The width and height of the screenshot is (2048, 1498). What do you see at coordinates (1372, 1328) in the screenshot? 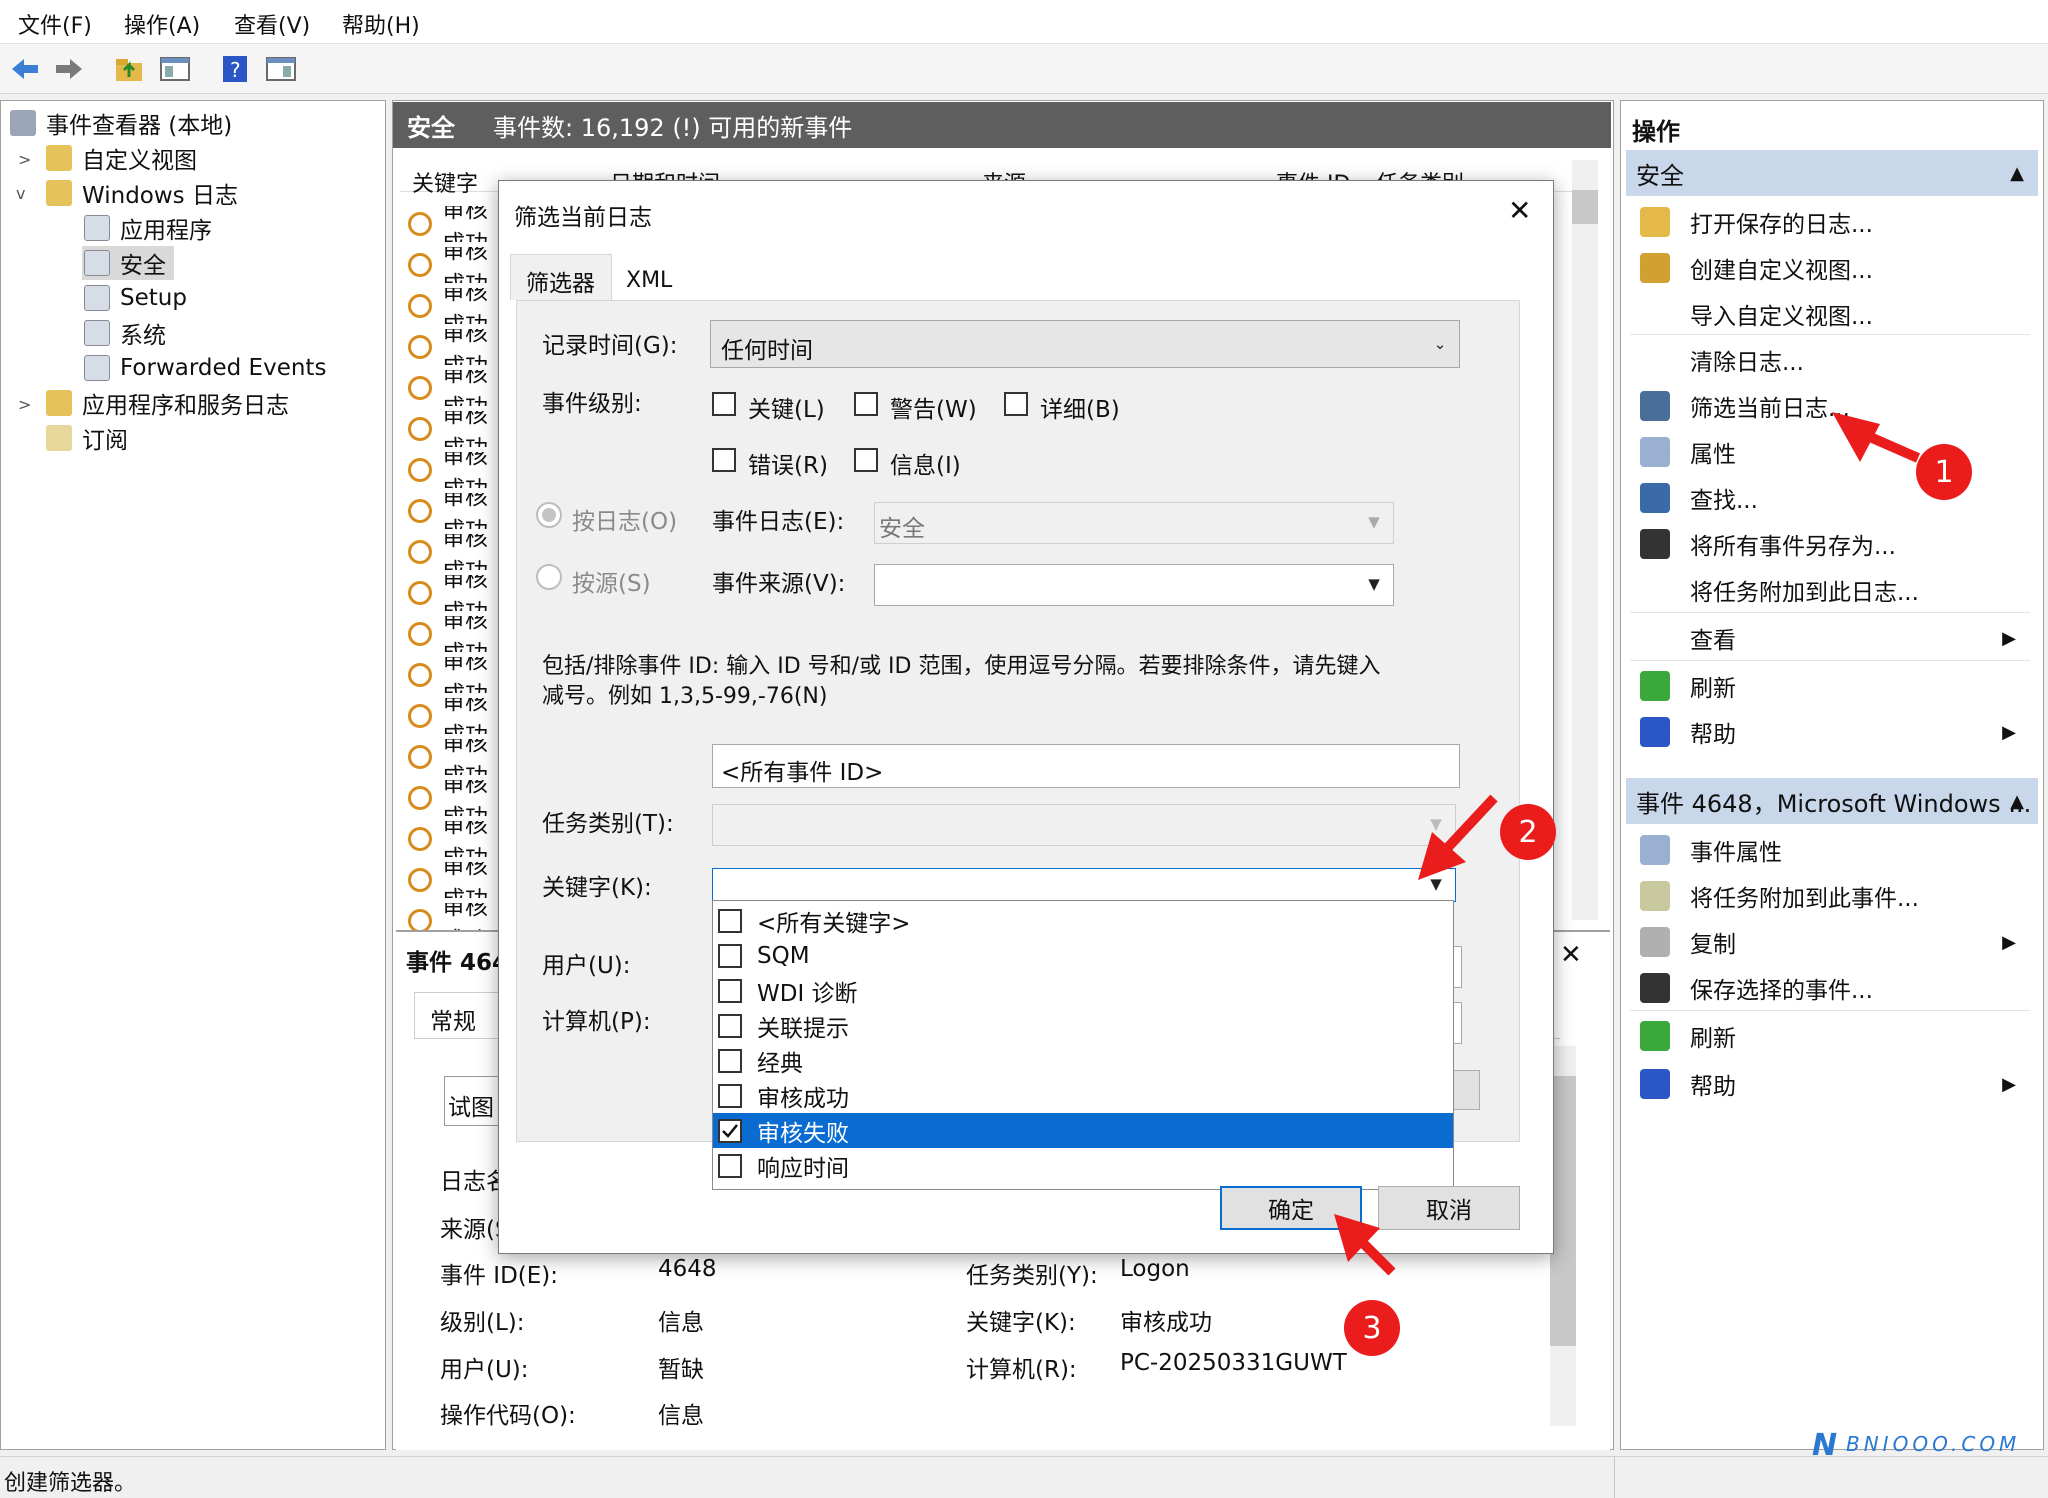
I see `annotation-3: 3` at bounding box center [1372, 1328].